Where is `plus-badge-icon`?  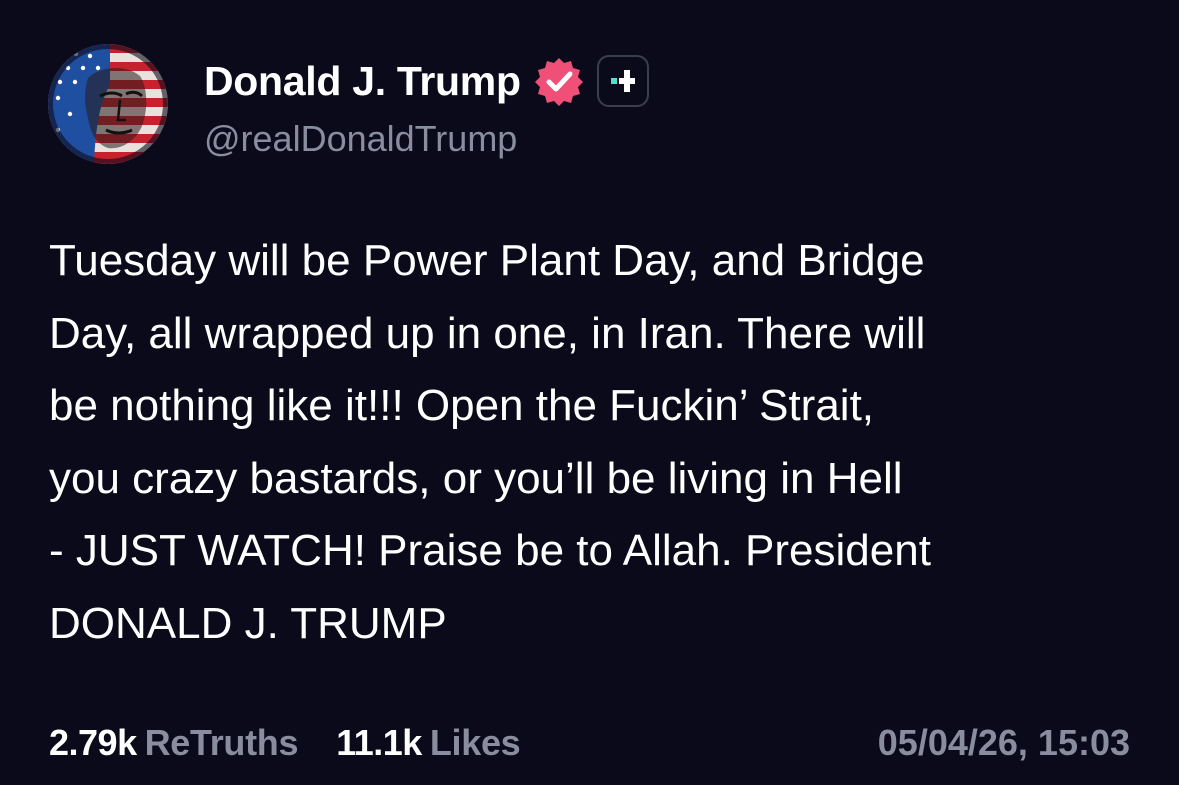 plus-badge-icon is located at coordinates (622, 81).